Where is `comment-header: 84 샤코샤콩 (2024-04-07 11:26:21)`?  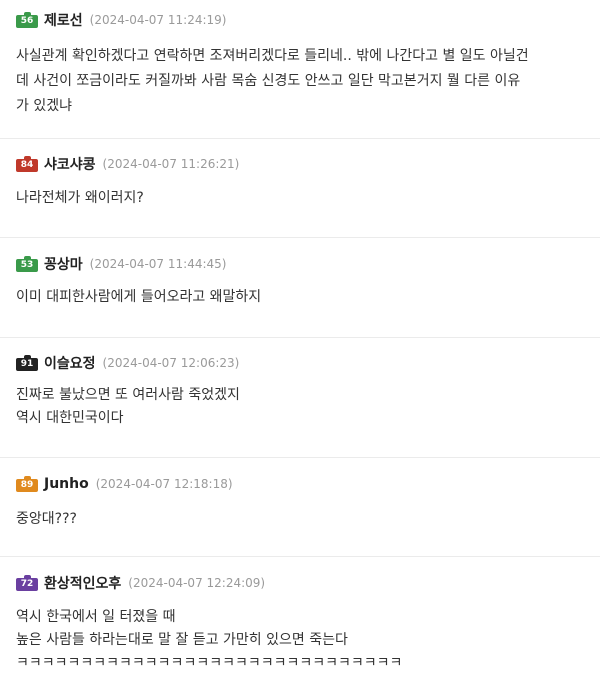 comment-header: 84 샤코샤콩 (2024-04-07 11:26:21) is located at coordinates (127, 164).